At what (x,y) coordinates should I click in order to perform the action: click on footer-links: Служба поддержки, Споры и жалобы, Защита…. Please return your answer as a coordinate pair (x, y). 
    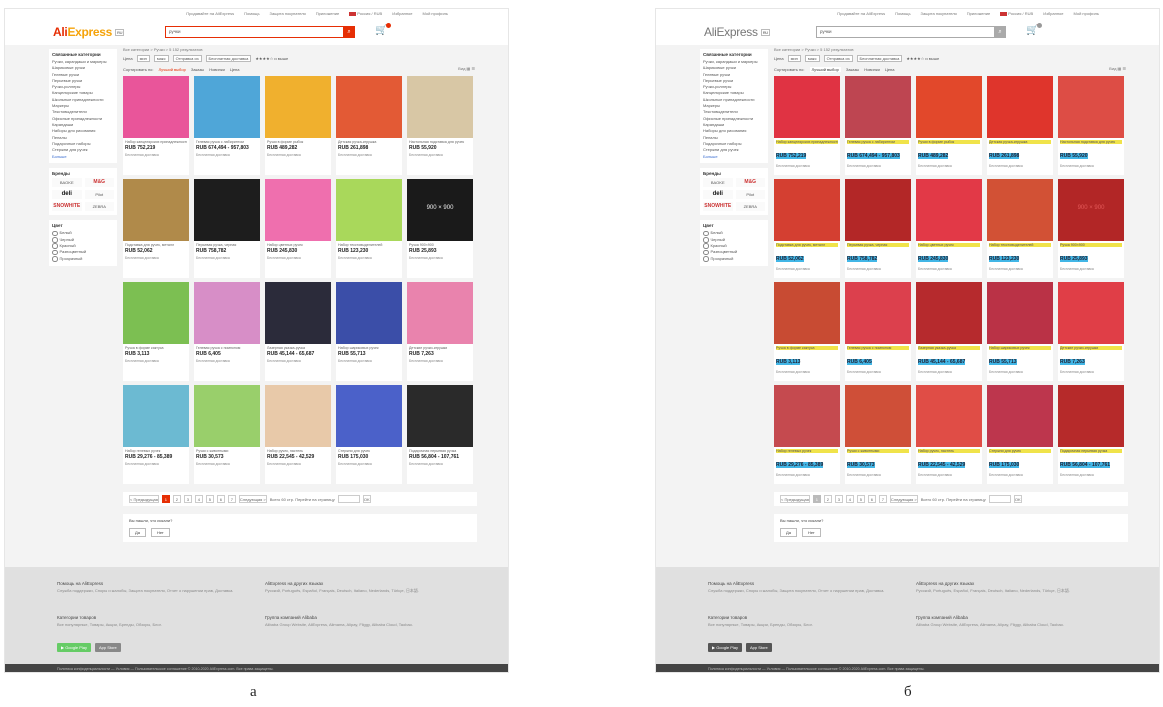
    Looking at the image, I should click on (147, 591).